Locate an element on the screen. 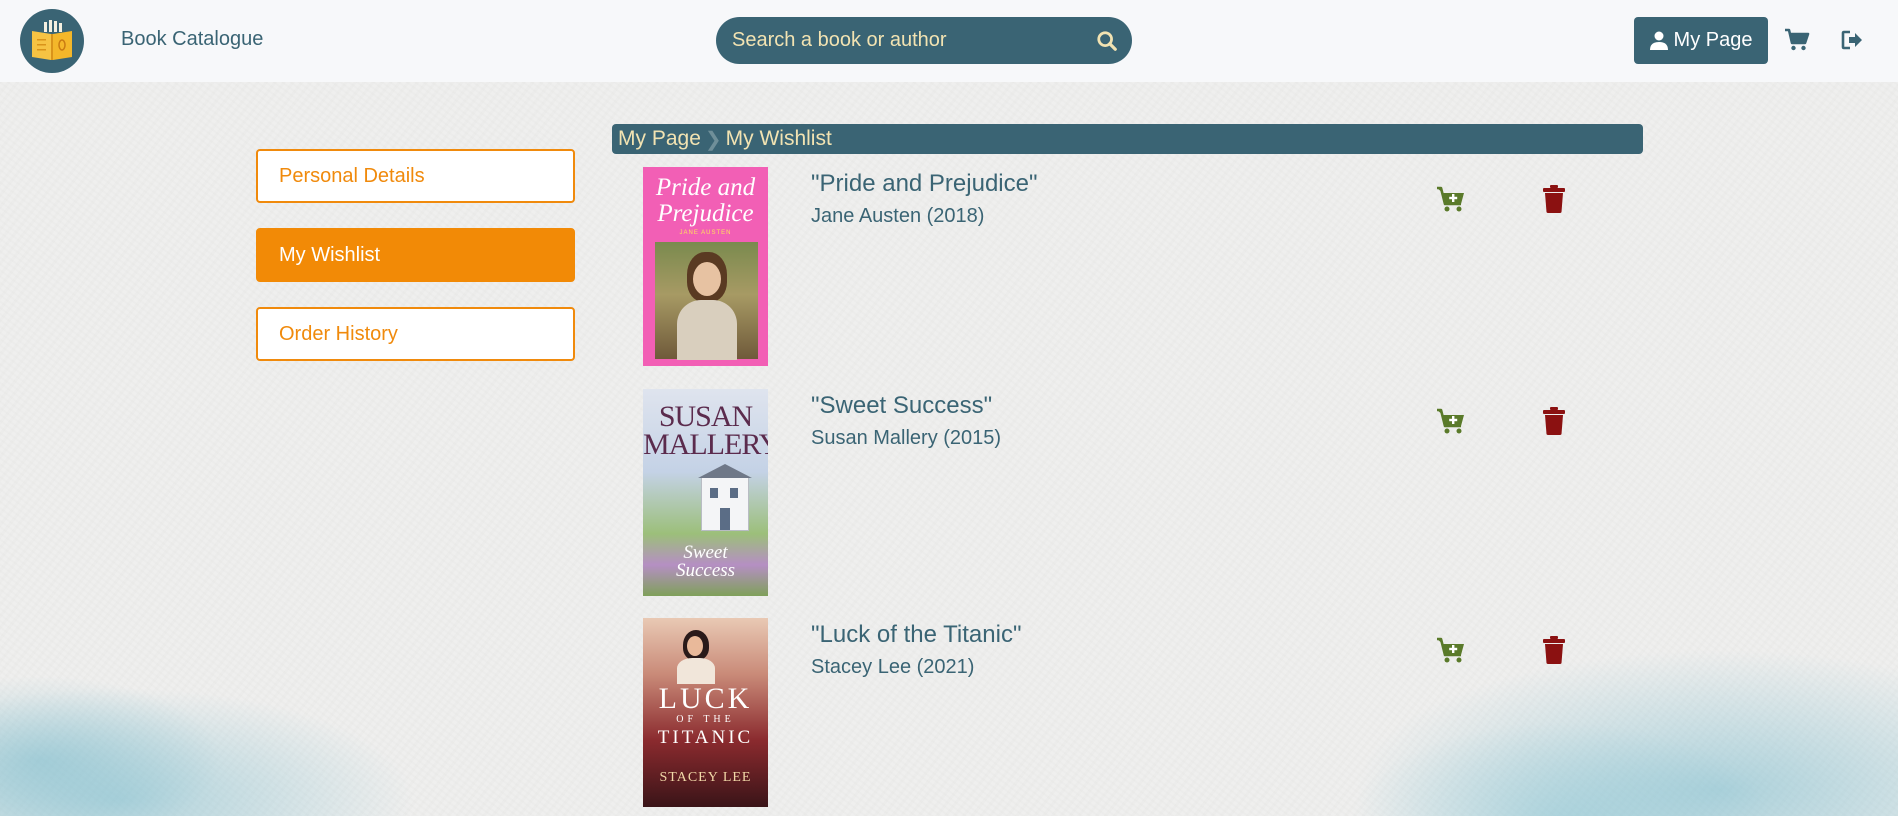 Image resolution: width=1898 pixels, height=816 pixels. cover-author: JANE AUSTEN is located at coordinates (705, 233).